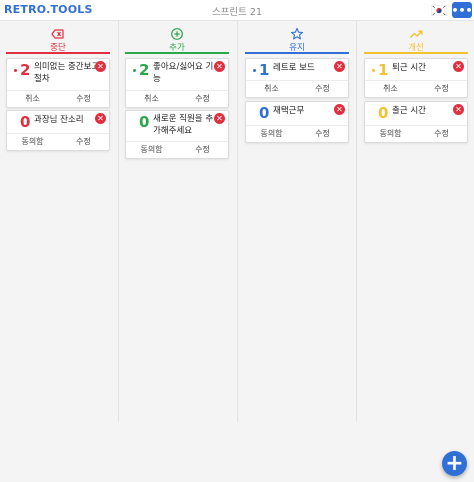 This screenshot has width=474, height=482. Describe the element at coordinates (294, 68) in the screenshot. I see `card-text: 레트로 보드` at that location.